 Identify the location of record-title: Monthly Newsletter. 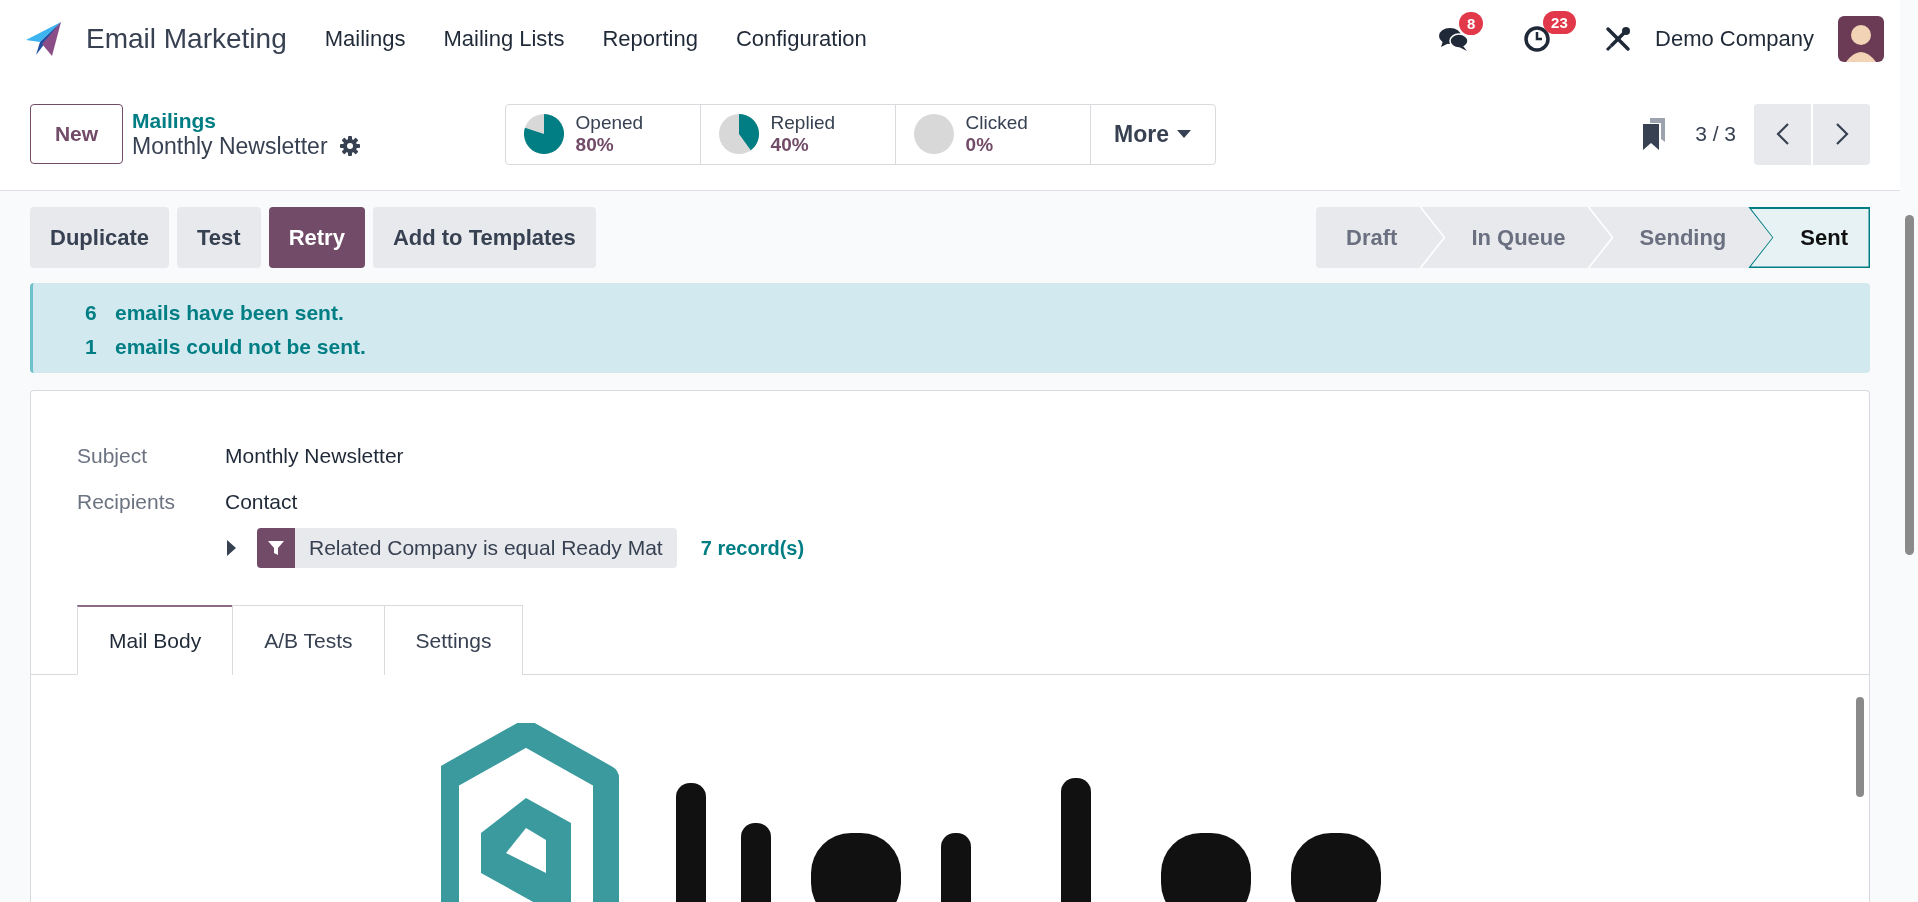
(230, 146).